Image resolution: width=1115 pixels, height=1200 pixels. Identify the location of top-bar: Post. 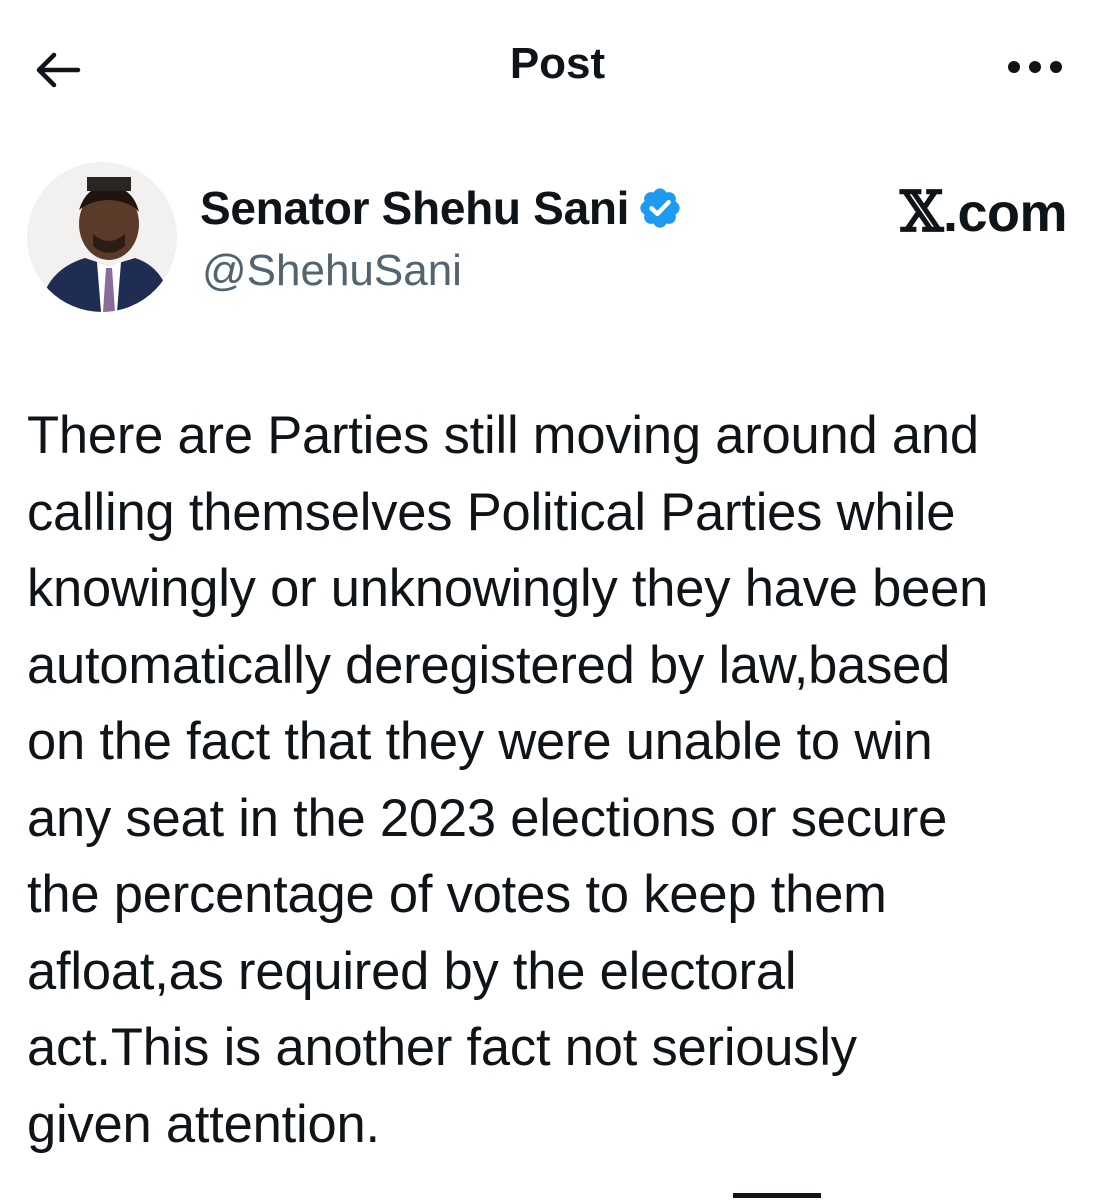
(557, 65).